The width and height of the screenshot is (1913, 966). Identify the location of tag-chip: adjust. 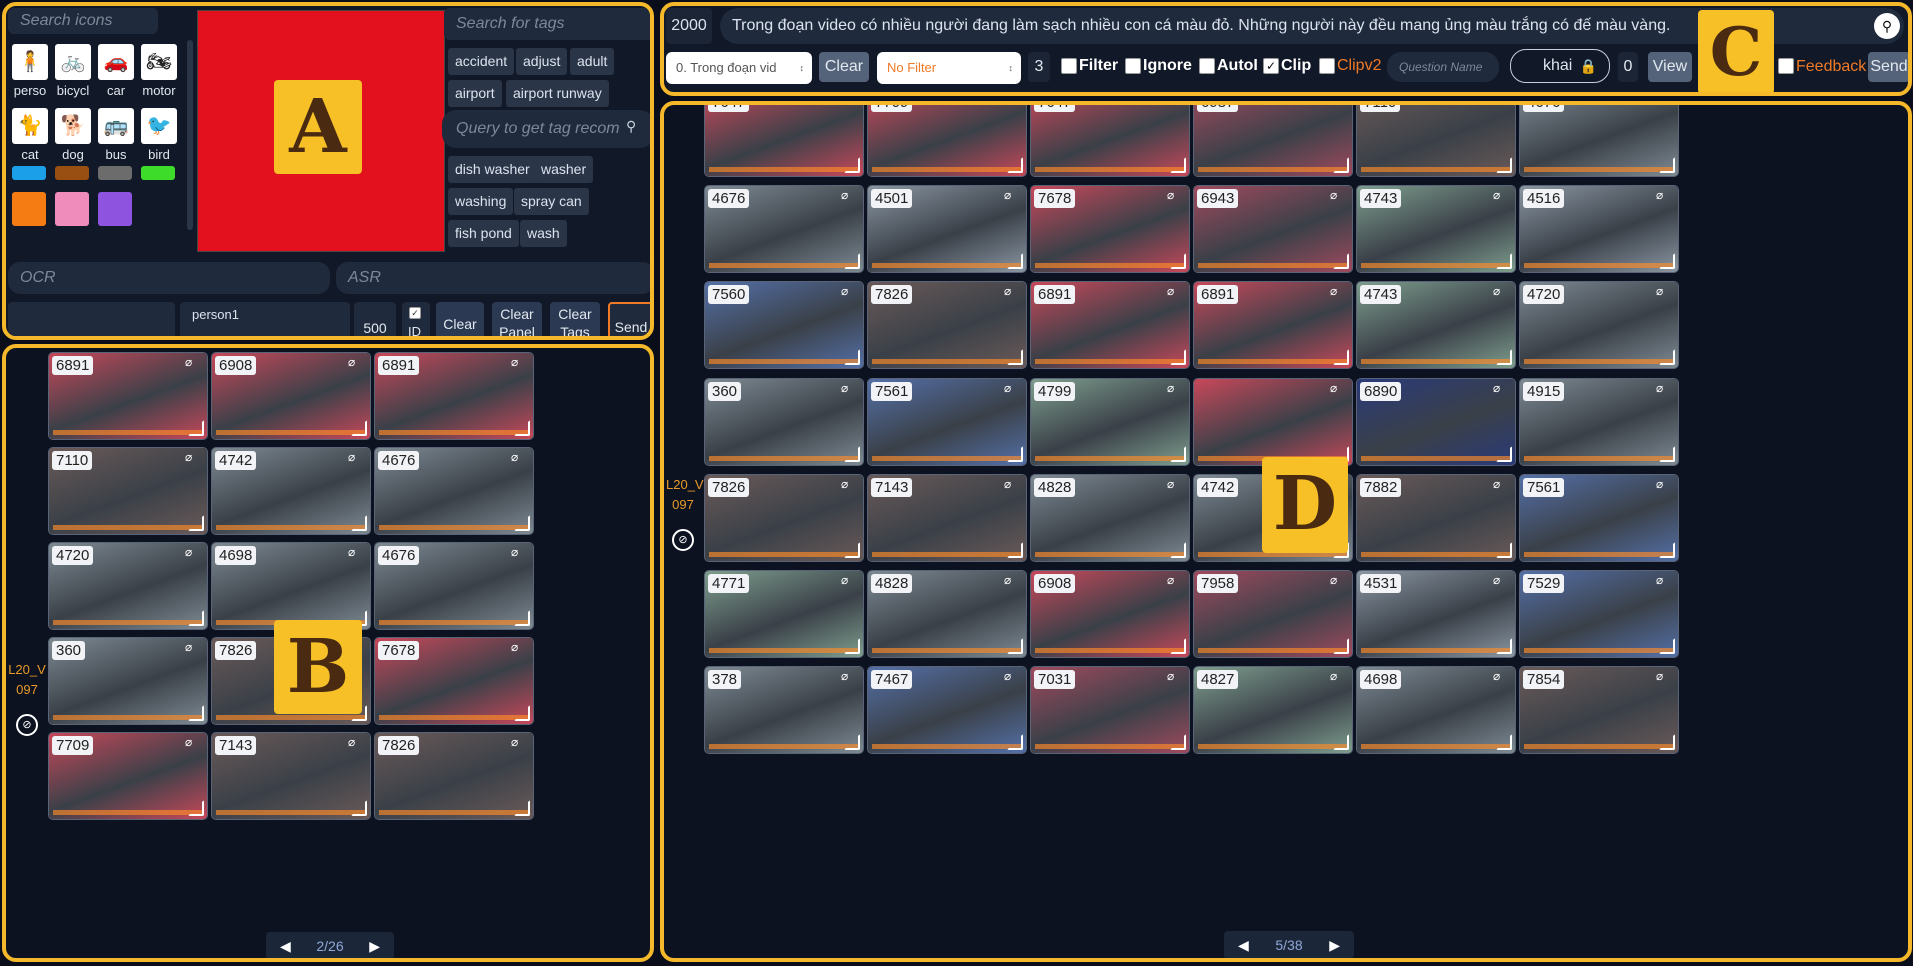
(542, 61).